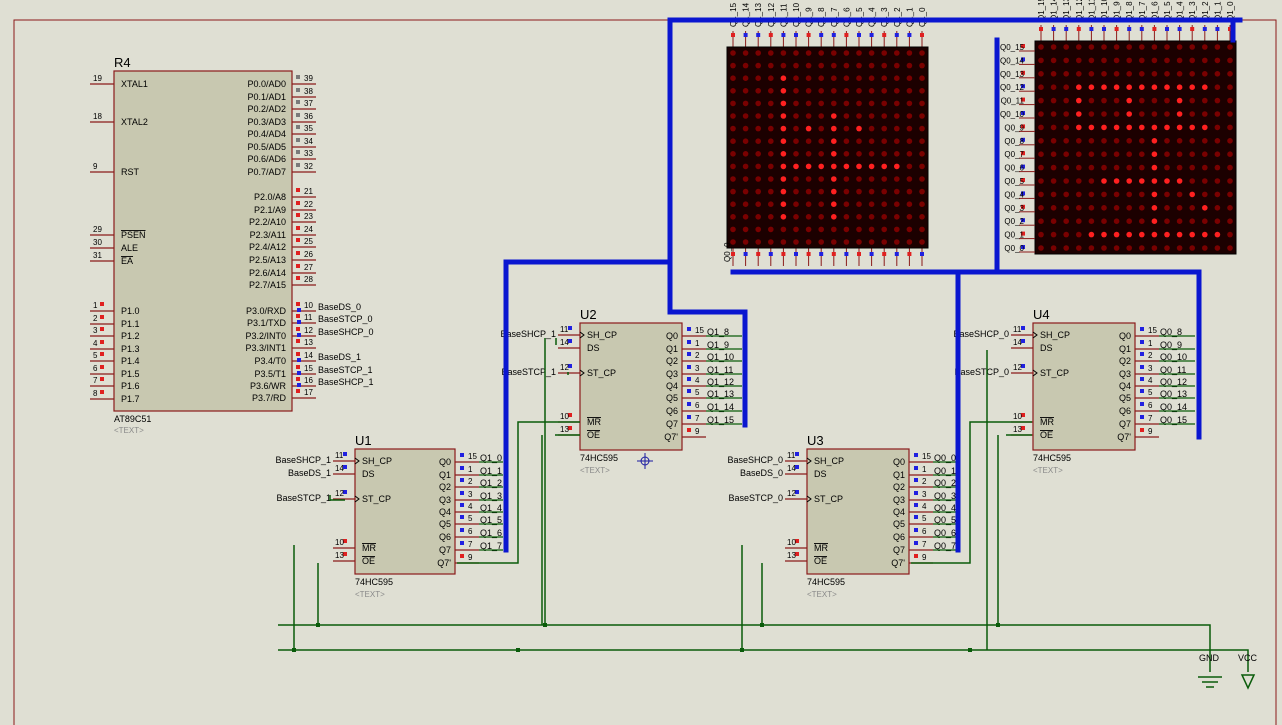 This screenshot has width=1282, height=725. Describe the element at coordinates (134, 84) in the screenshot. I see `mcu-pin-name: XTAL1` at that location.